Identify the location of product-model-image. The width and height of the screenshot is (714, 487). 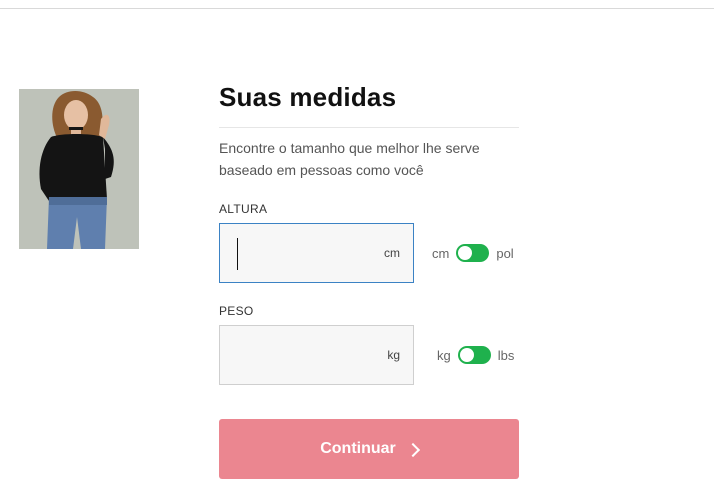
(79, 169).